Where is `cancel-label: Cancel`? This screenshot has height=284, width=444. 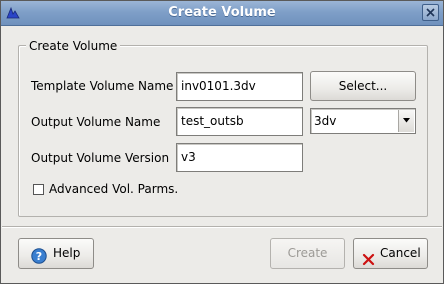
cancel-label: Cancel is located at coordinates (400, 253).